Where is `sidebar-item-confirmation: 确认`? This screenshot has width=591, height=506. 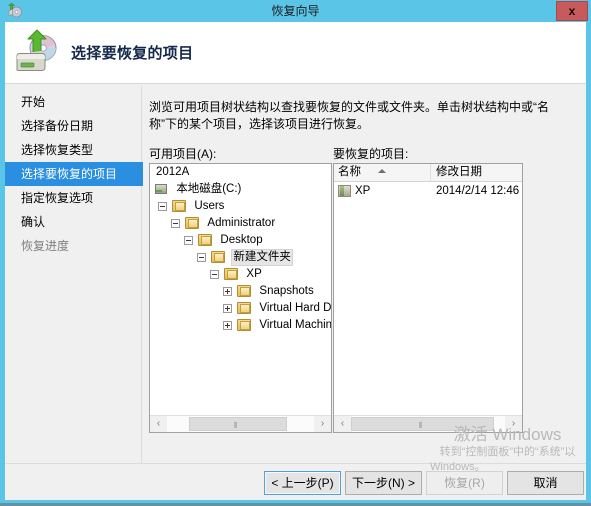
sidebar-item-confirmation: 确认 is located at coordinates (73, 222).